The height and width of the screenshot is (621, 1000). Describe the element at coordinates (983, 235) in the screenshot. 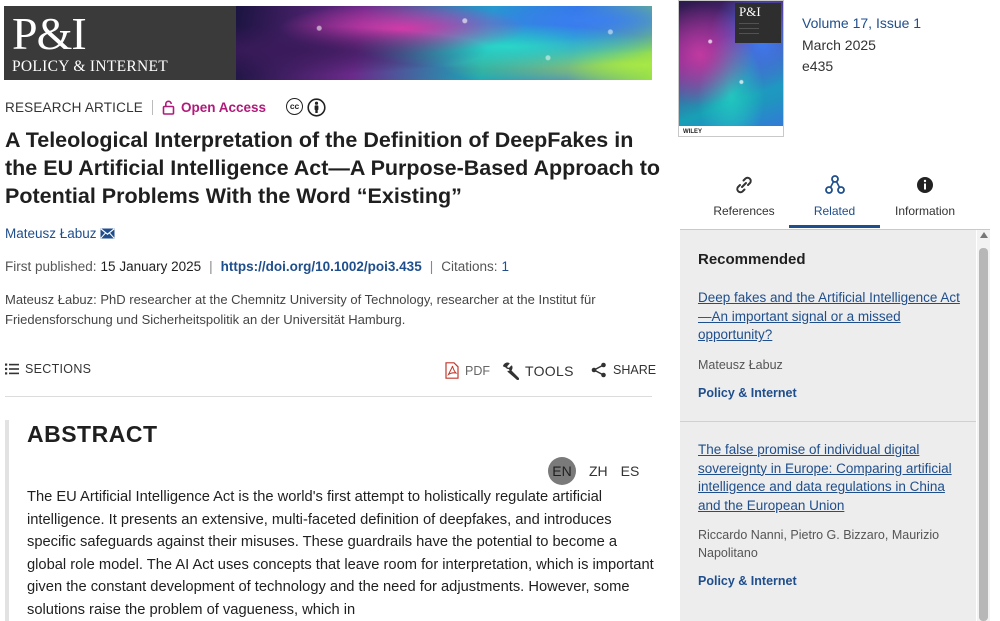

I see `scroll-up-arrow-icon` at that location.